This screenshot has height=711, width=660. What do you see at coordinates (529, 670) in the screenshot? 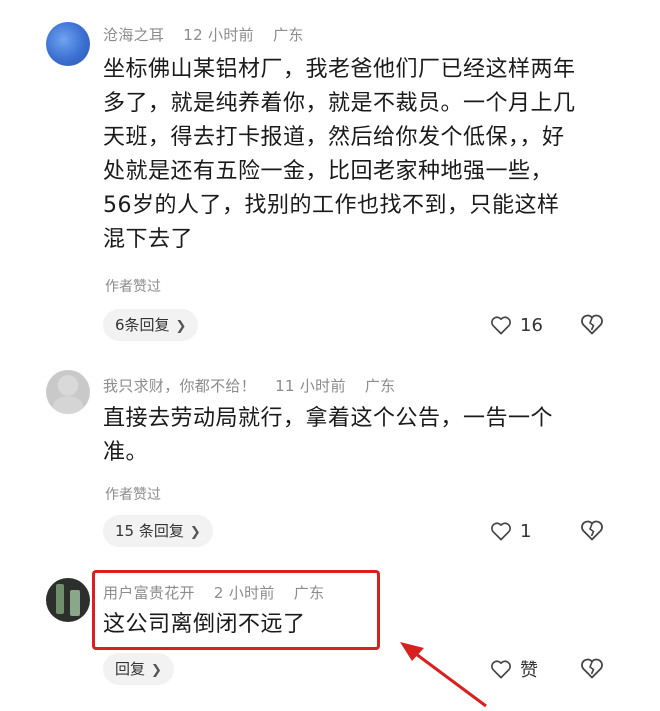
I see `like-label: 赞` at bounding box center [529, 670].